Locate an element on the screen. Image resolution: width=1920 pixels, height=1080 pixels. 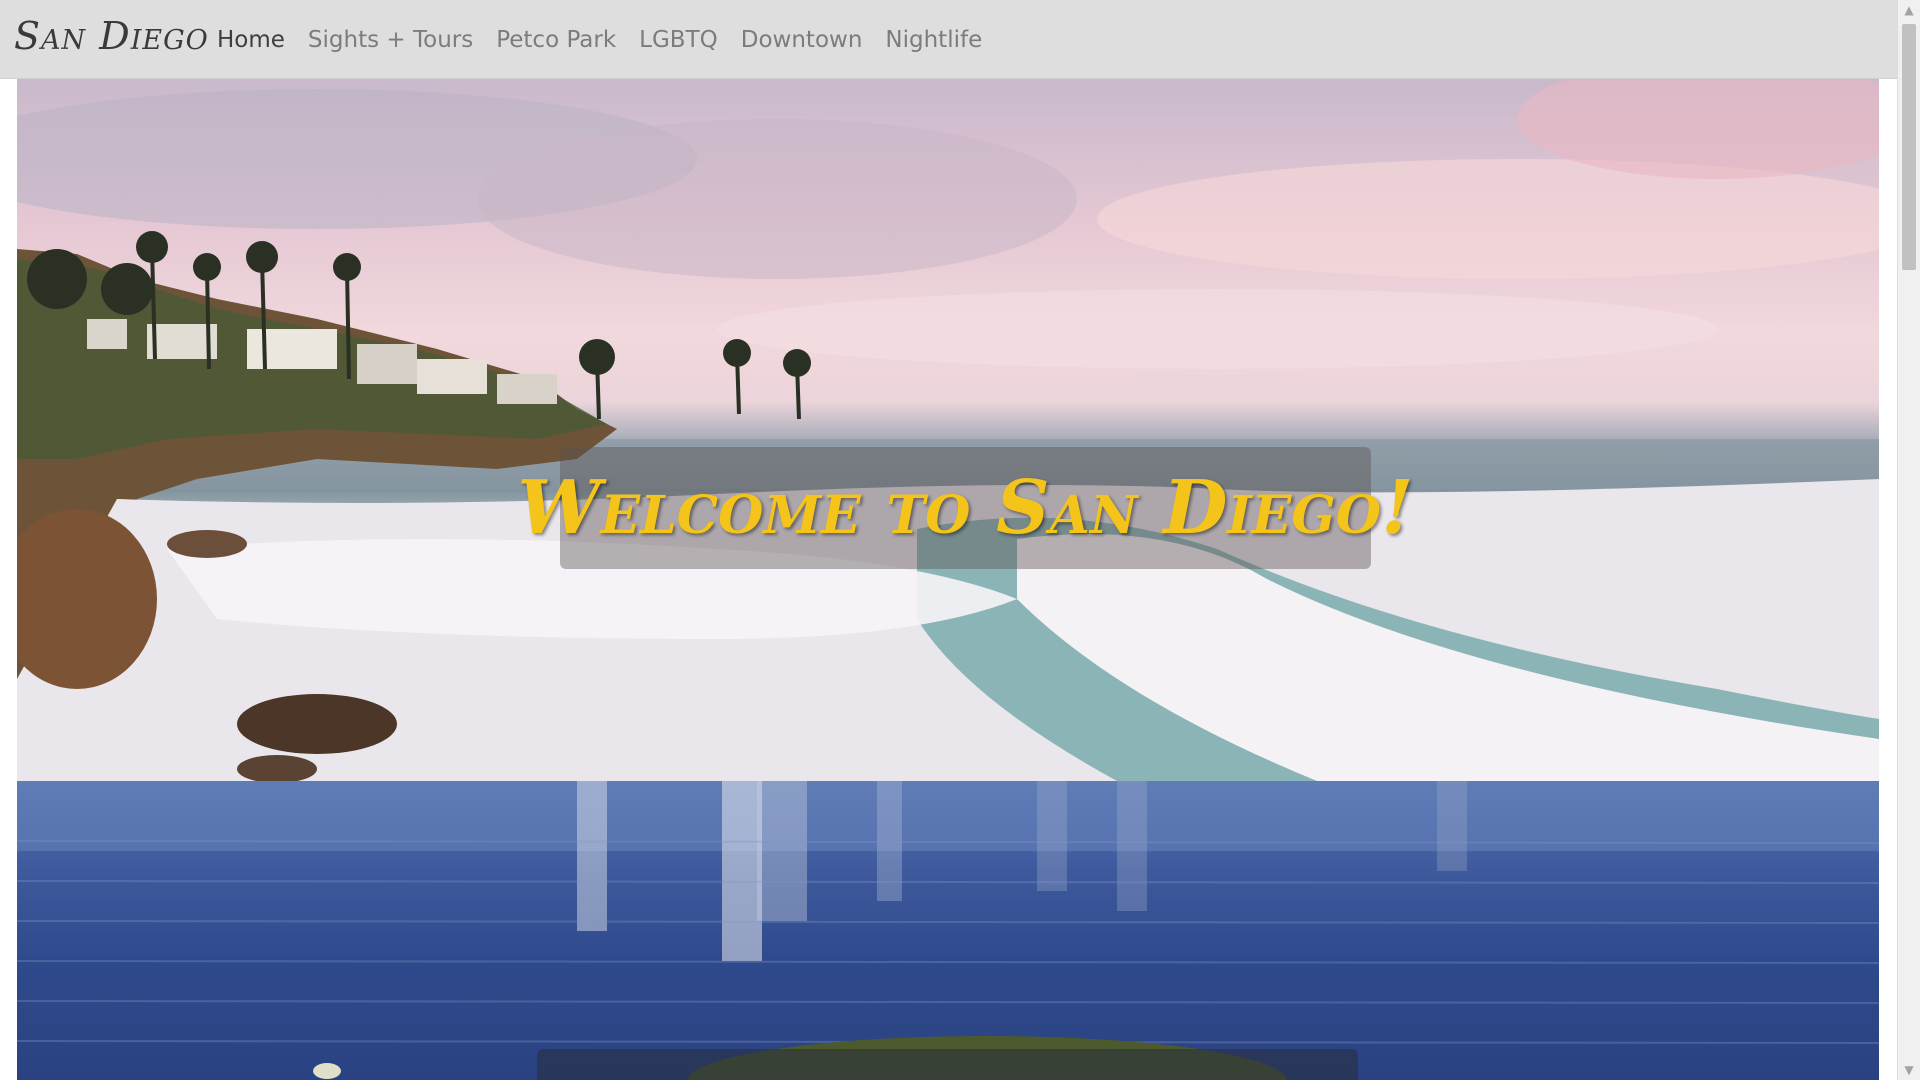
chevron-up-icon: ▲ is located at coordinates (1909, 10).